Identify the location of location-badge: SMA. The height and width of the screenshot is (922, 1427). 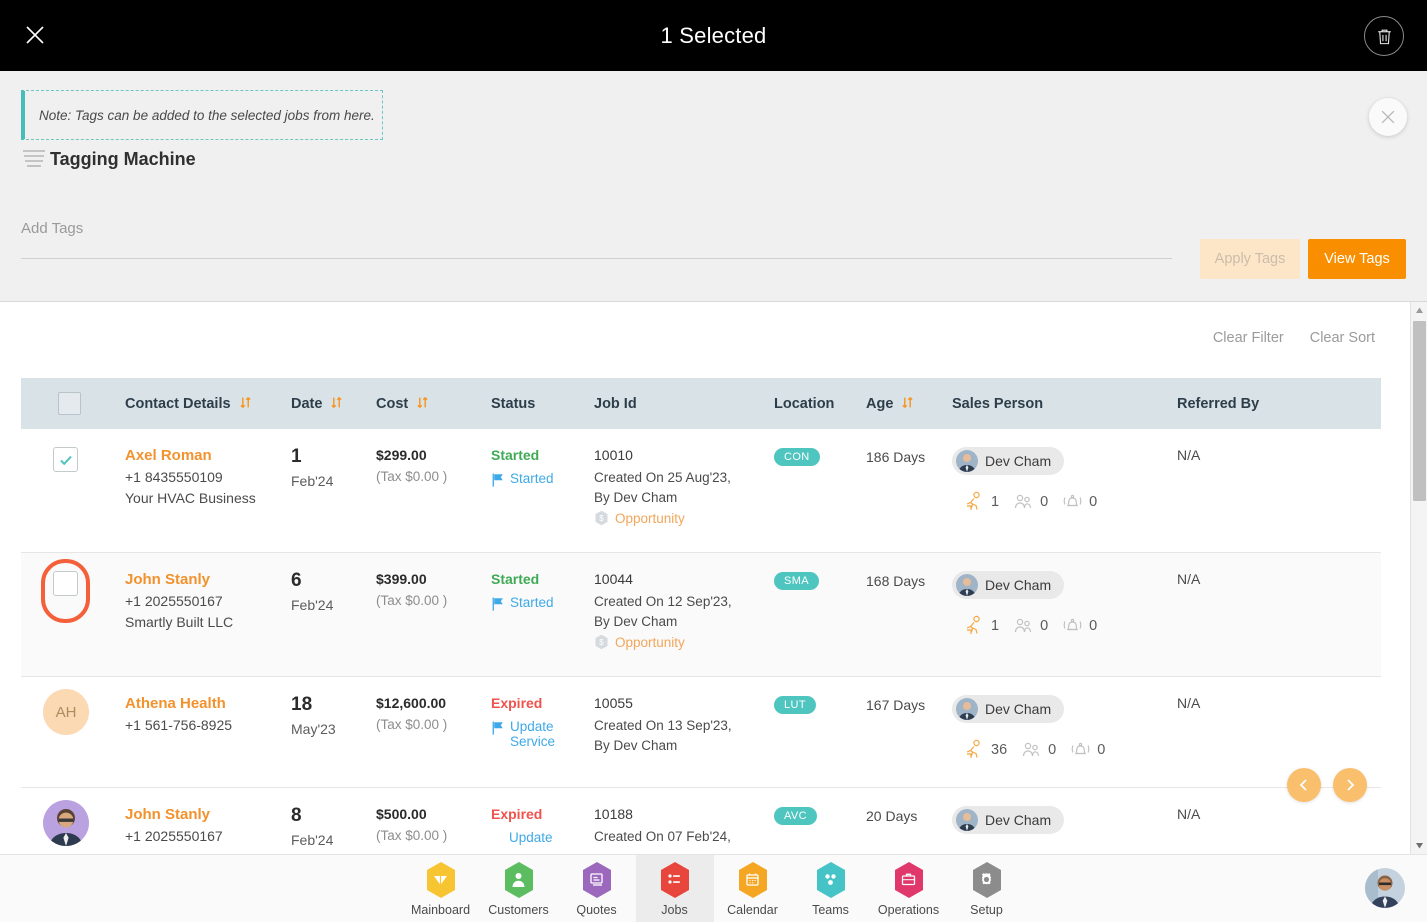
(797, 581).